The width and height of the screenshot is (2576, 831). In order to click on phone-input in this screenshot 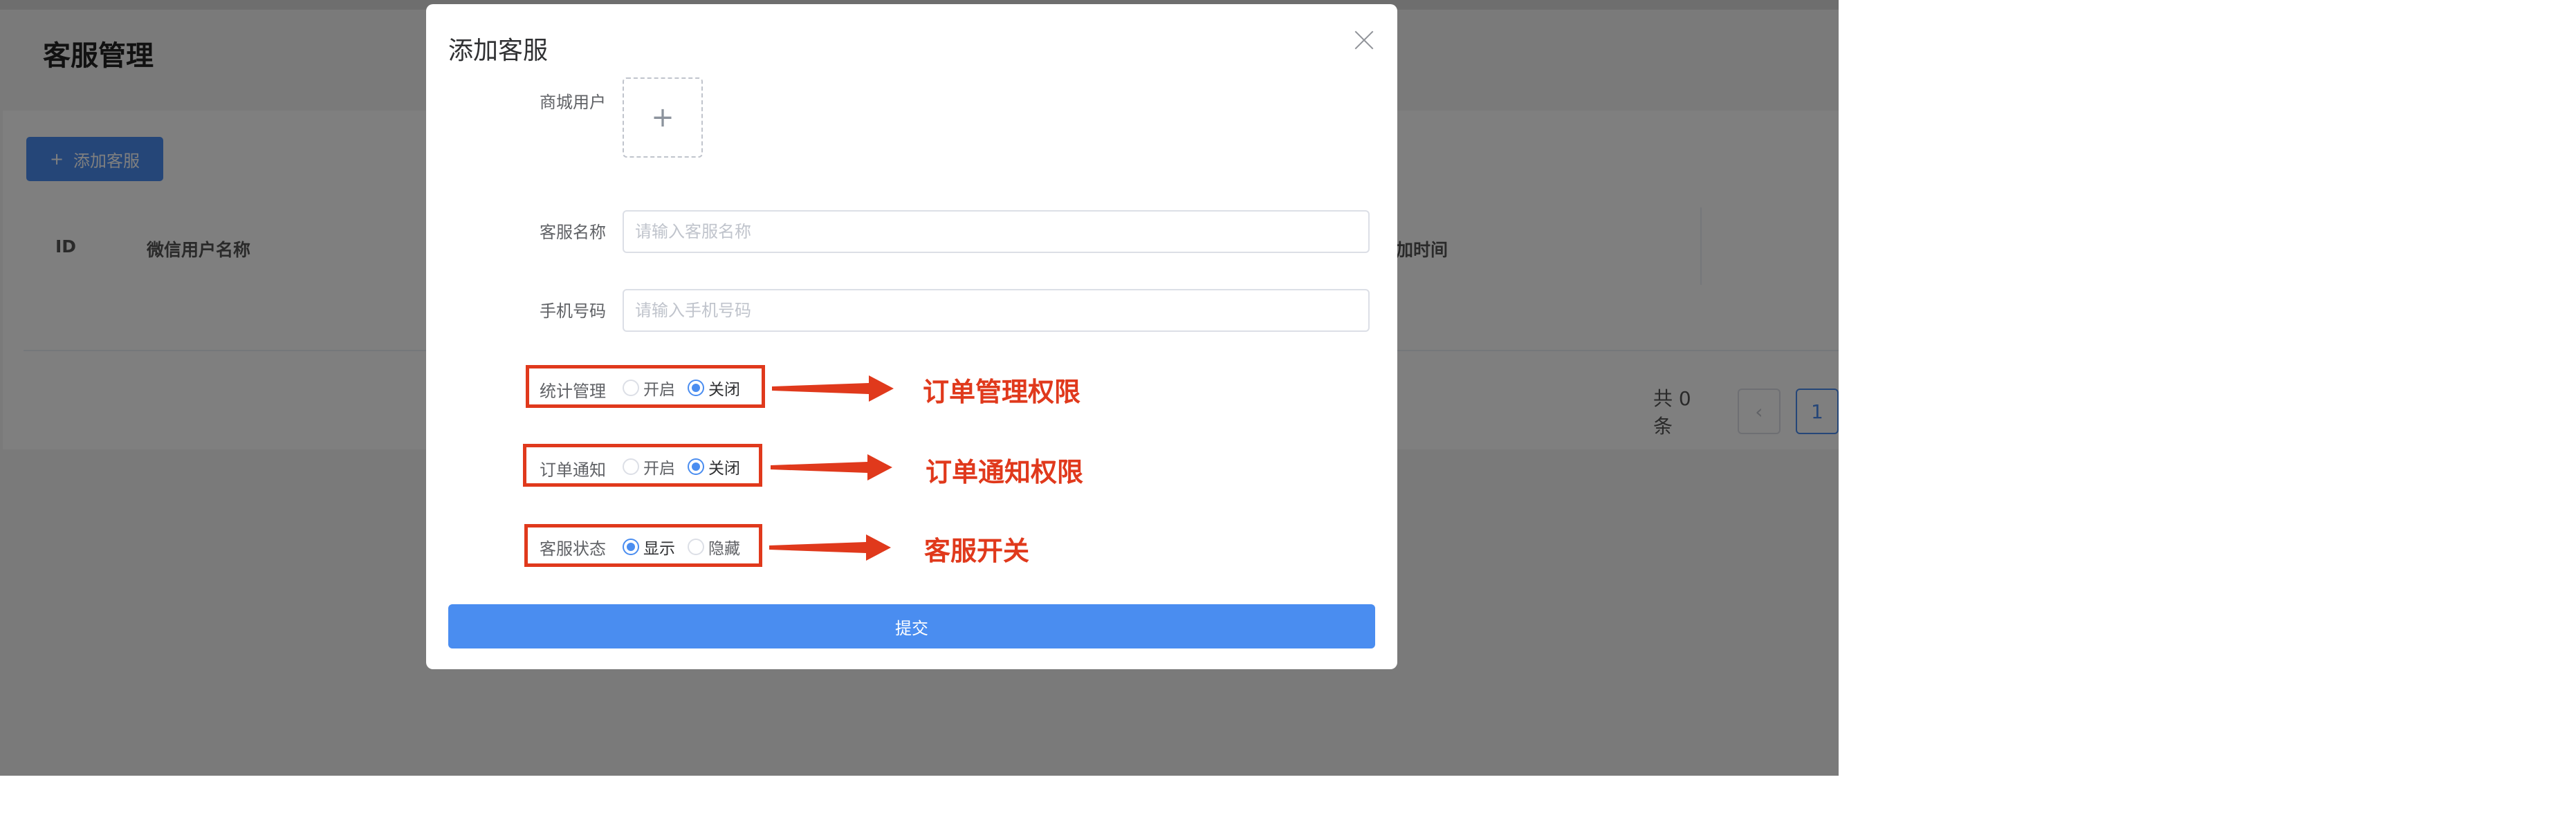, I will do `click(996, 311)`.